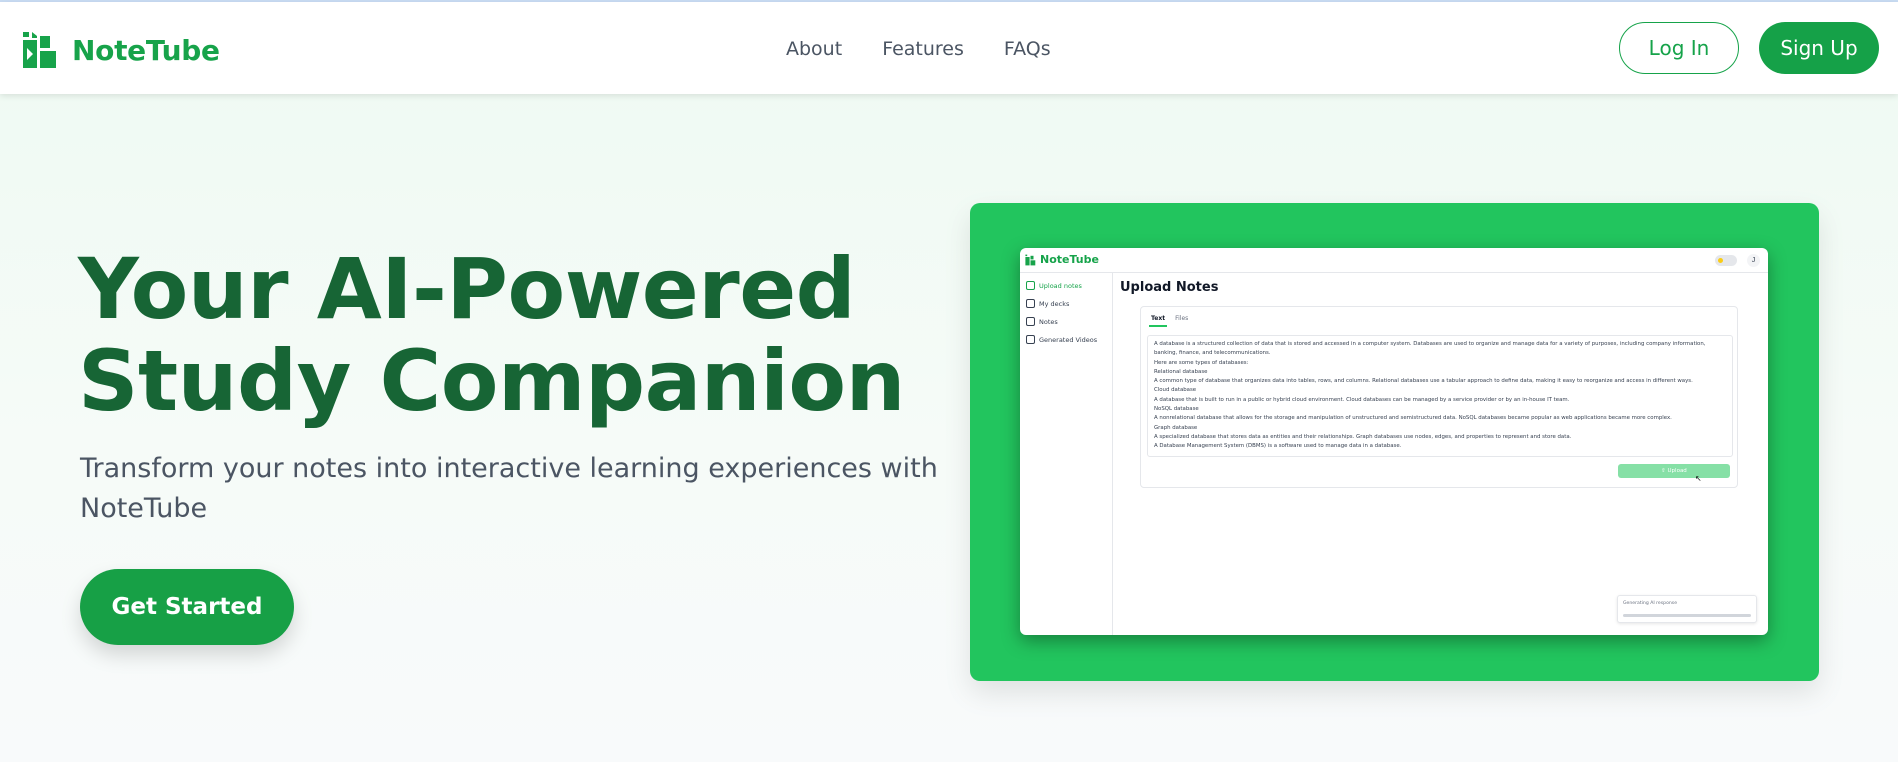  What do you see at coordinates (1394, 260) in the screenshot?
I see `preview-topbar: NoteTube J` at bounding box center [1394, 260].